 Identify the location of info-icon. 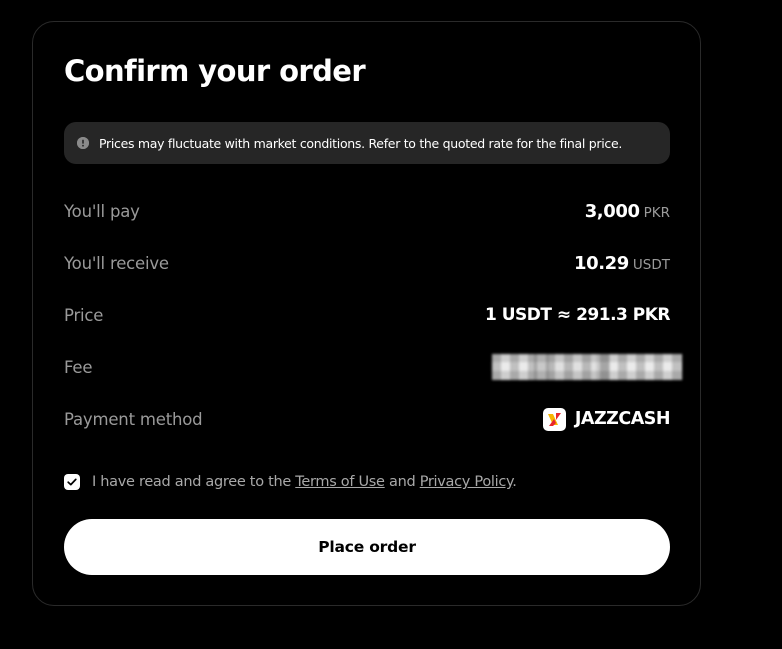
(83, 143).